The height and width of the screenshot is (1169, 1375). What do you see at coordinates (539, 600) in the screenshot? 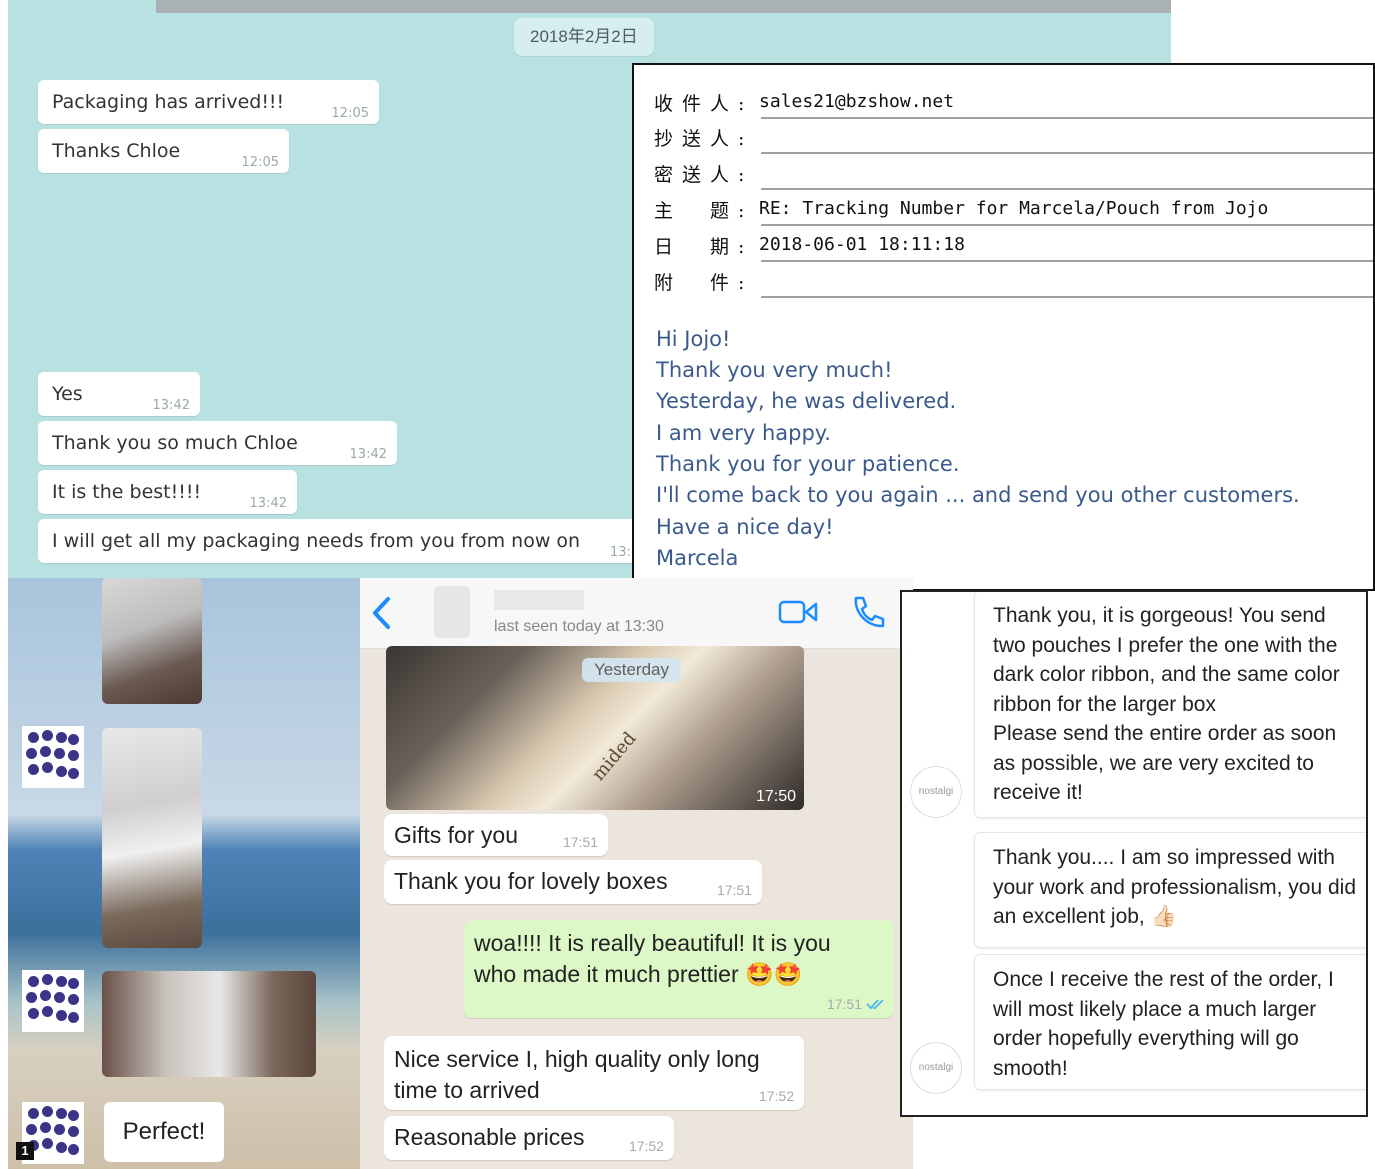
I see `contact-name` at bounding box center [539, 600].